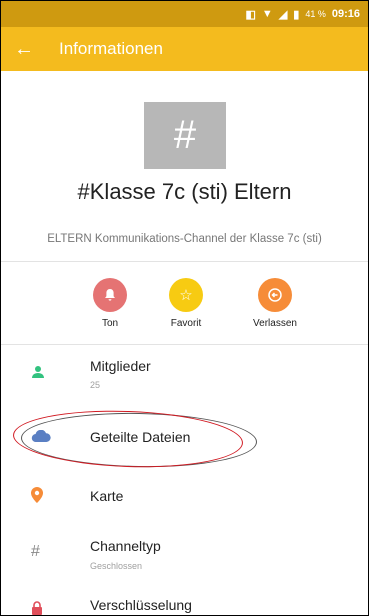 This screenshot has width=369, height=616. I want to click on clock: 09:16, so click(345, 14).